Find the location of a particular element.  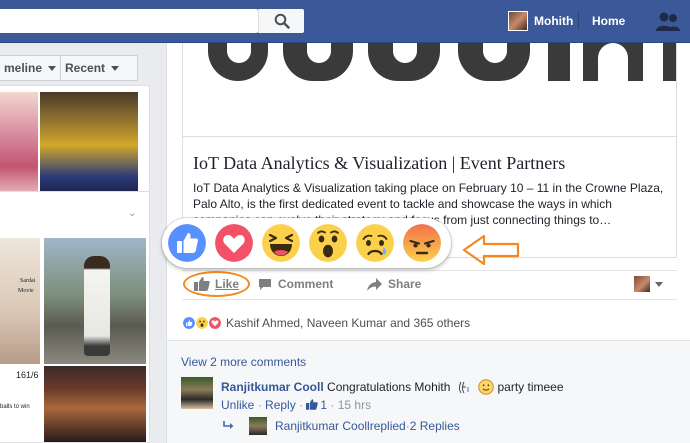

unlike-link: Unlike is located at coordinates (237, 405).